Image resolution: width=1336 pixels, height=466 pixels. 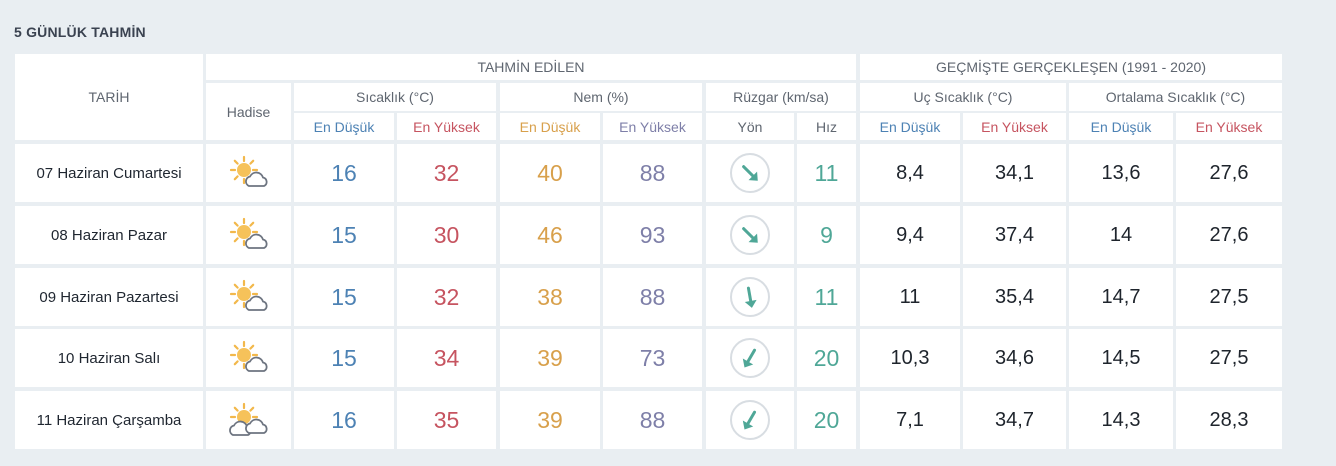 I want to click on page-title: 5 GÜNLÜK TAHMİN, so click(x=80, y=32).